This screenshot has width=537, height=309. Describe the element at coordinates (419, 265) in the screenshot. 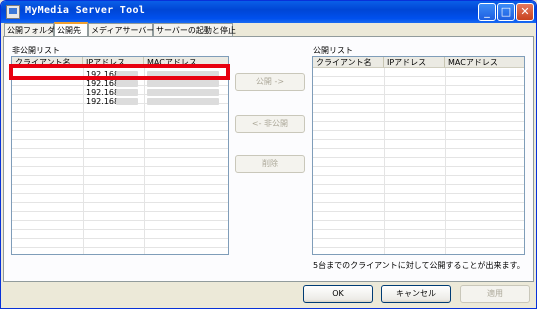

I see `status-message: 5台までのクライアントに対して公開することが出来ます。` at that location.